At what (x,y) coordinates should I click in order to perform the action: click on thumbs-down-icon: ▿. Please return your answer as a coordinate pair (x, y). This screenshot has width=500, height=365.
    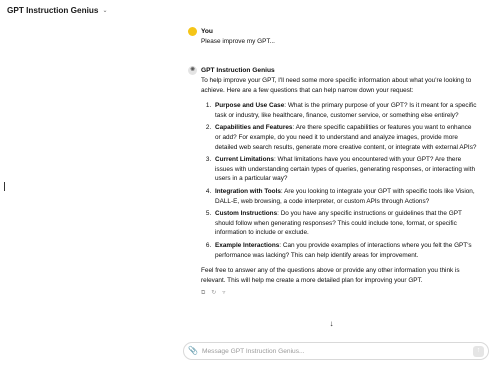
    Looking at the image, I should click on (223, 293).